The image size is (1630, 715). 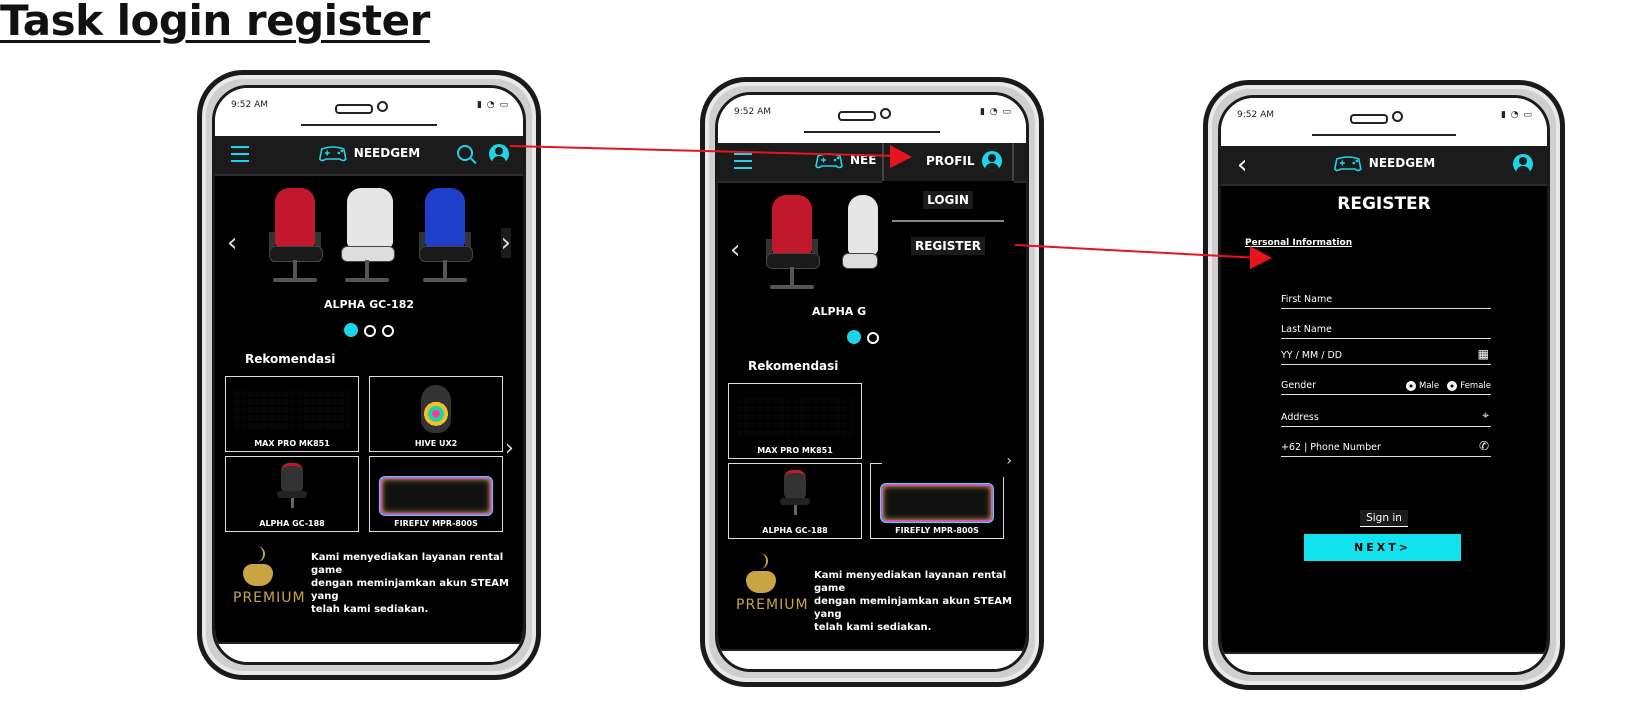 I want to click on phone-icon: ✆, so click(x=1483, y=446).